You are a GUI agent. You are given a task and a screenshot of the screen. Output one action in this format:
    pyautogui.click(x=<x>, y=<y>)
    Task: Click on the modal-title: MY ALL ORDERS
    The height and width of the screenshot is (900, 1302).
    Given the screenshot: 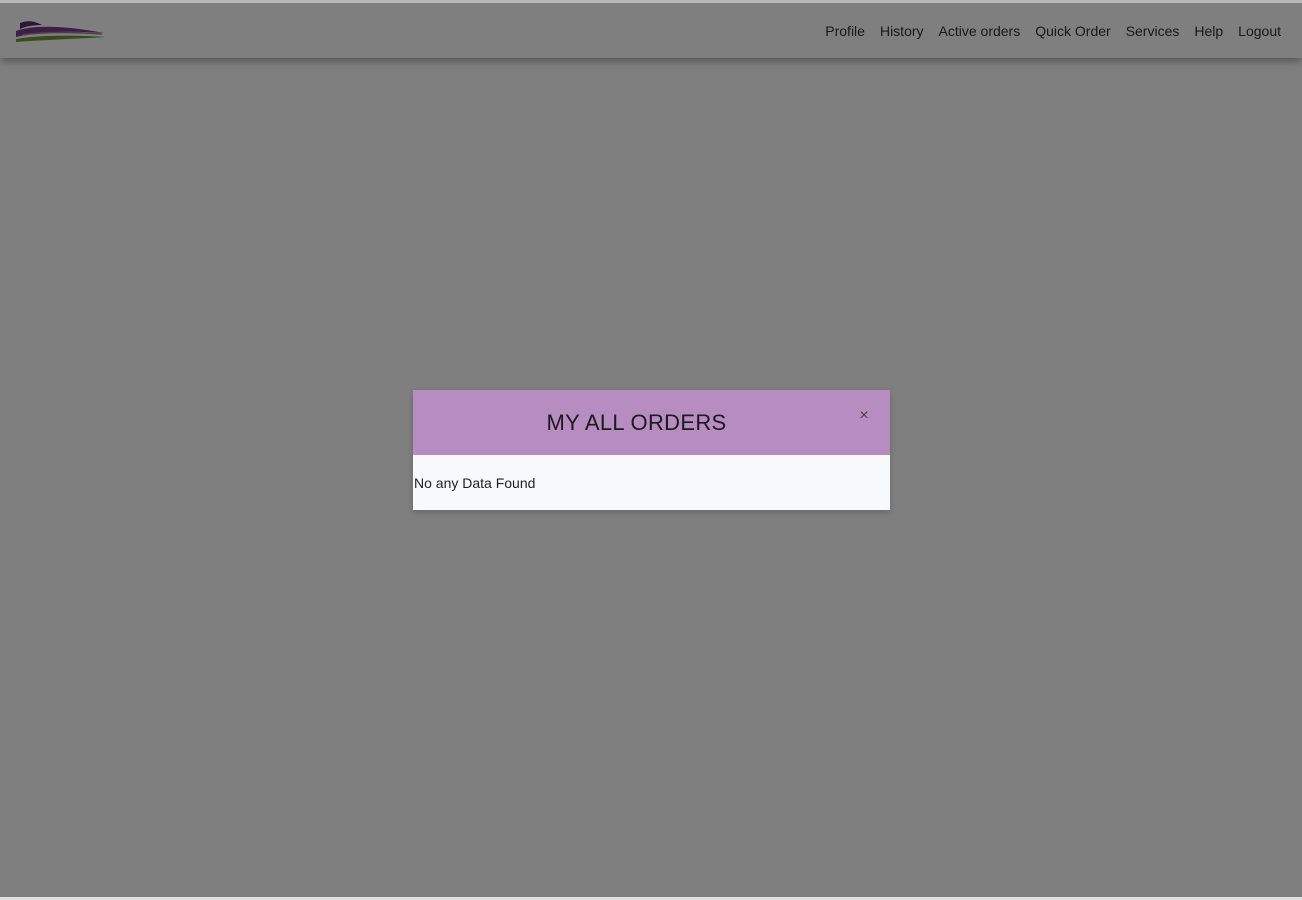 What is the action you would take?
    pyautogui.click(x=636, y=422)
    